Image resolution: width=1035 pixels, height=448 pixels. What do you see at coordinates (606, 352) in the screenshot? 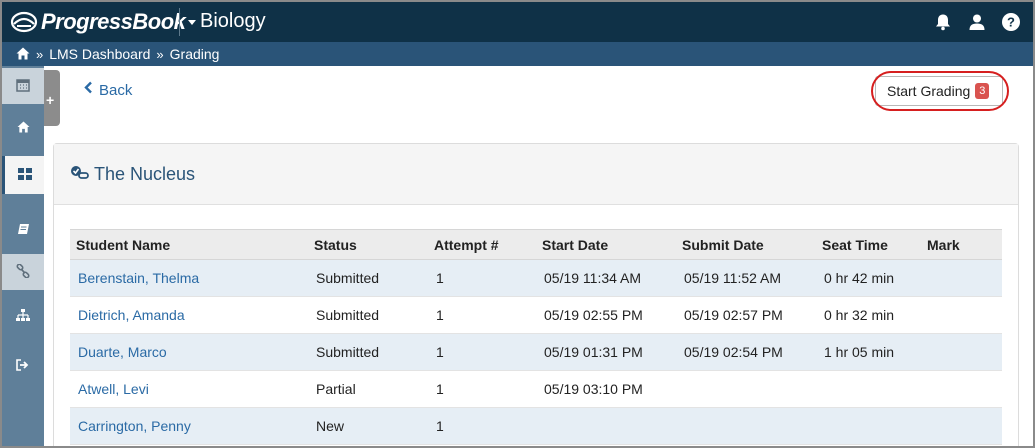
I see `start-date-cell: 05/19 01:31 PM` at bounding box center [606, 352].